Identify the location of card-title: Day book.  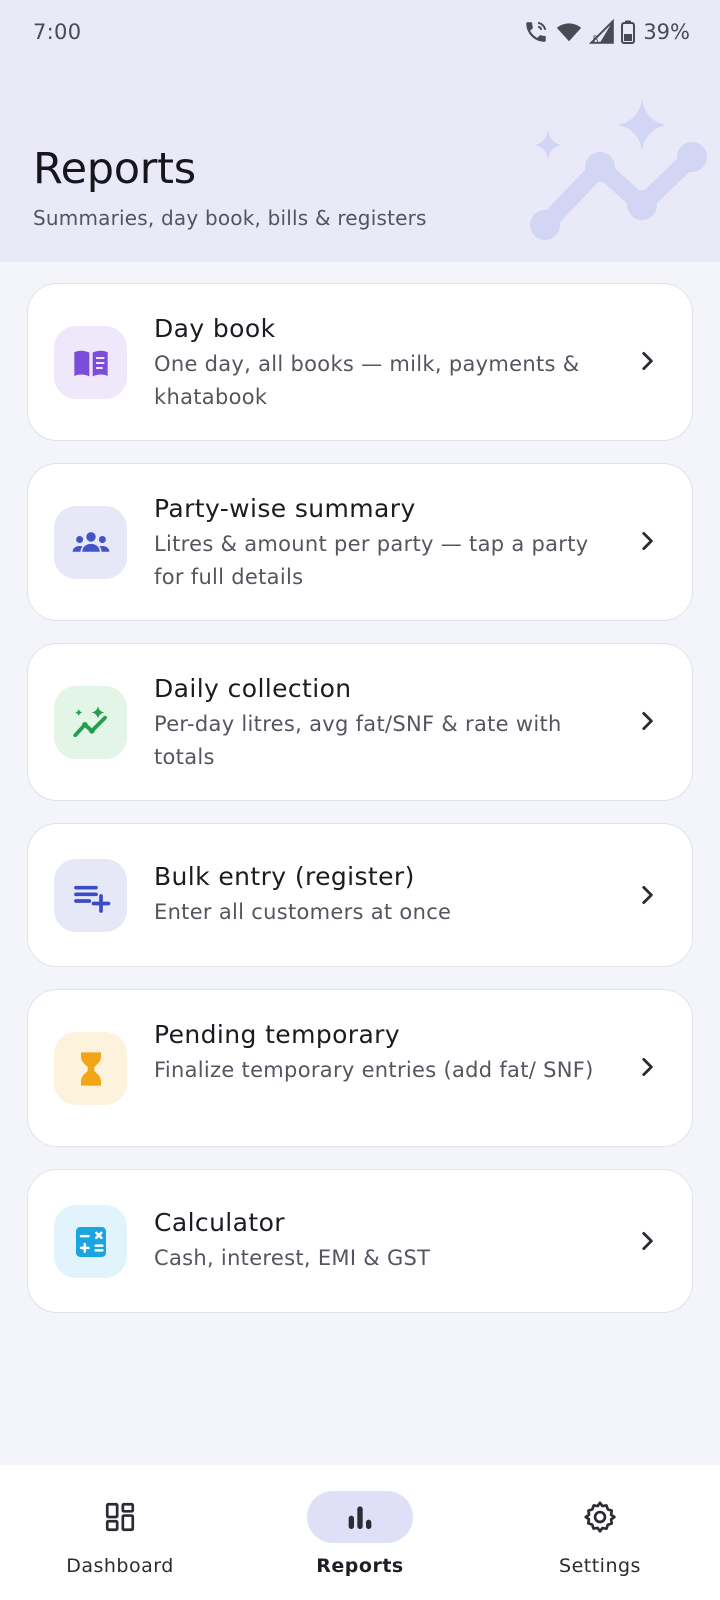
(215, 328).